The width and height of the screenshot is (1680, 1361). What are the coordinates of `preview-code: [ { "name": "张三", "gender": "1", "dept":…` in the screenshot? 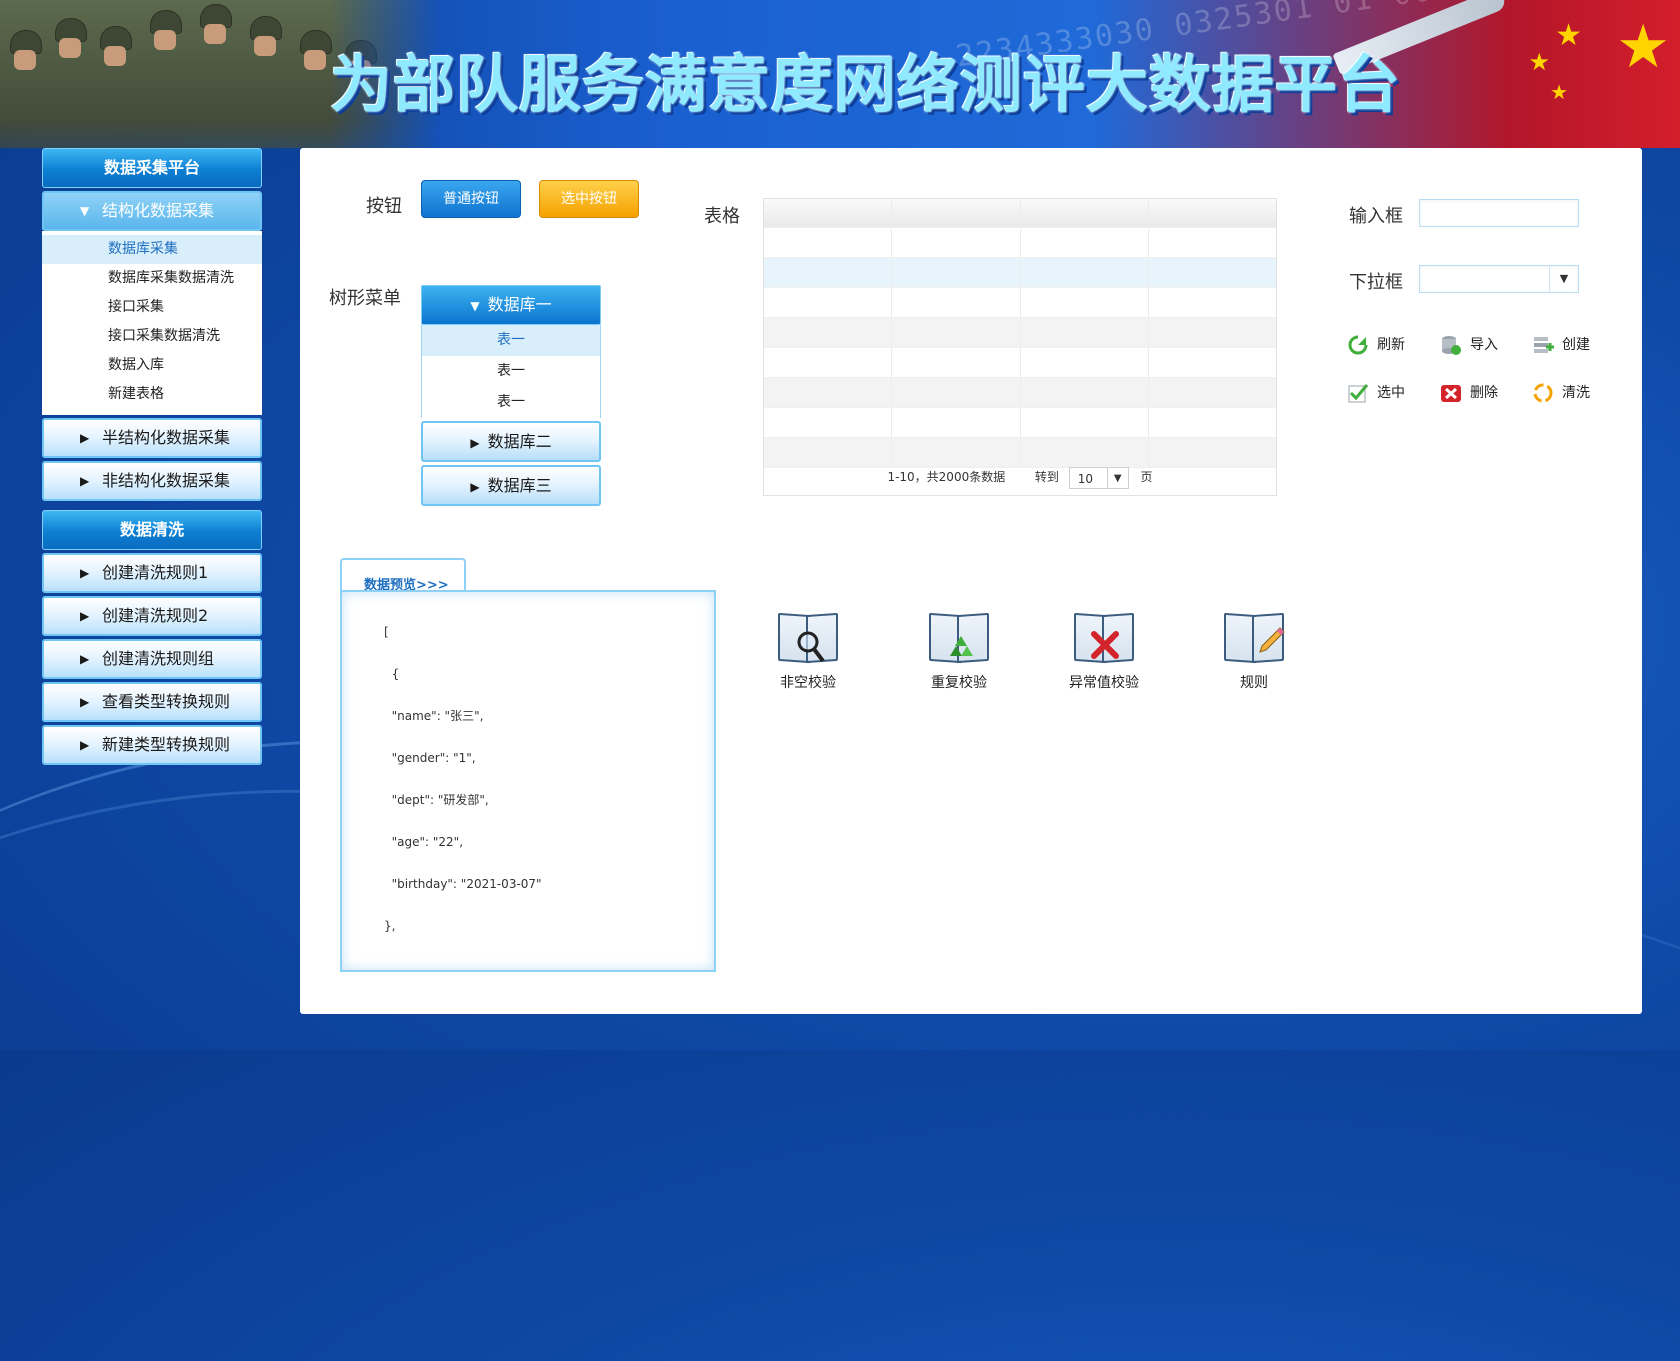 It's located at (463, 790).